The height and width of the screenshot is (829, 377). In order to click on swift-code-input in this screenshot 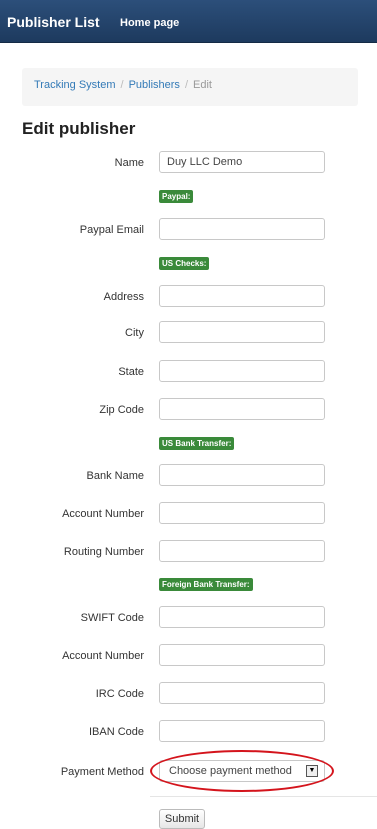, I will do `click(242, 617)`.